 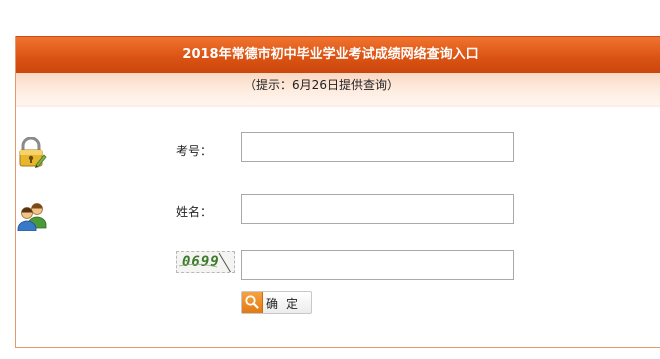 What do you see at coordinates (377, 147) in the screenshot?
I see `exam-number-input` at bounding box center [377, 147].